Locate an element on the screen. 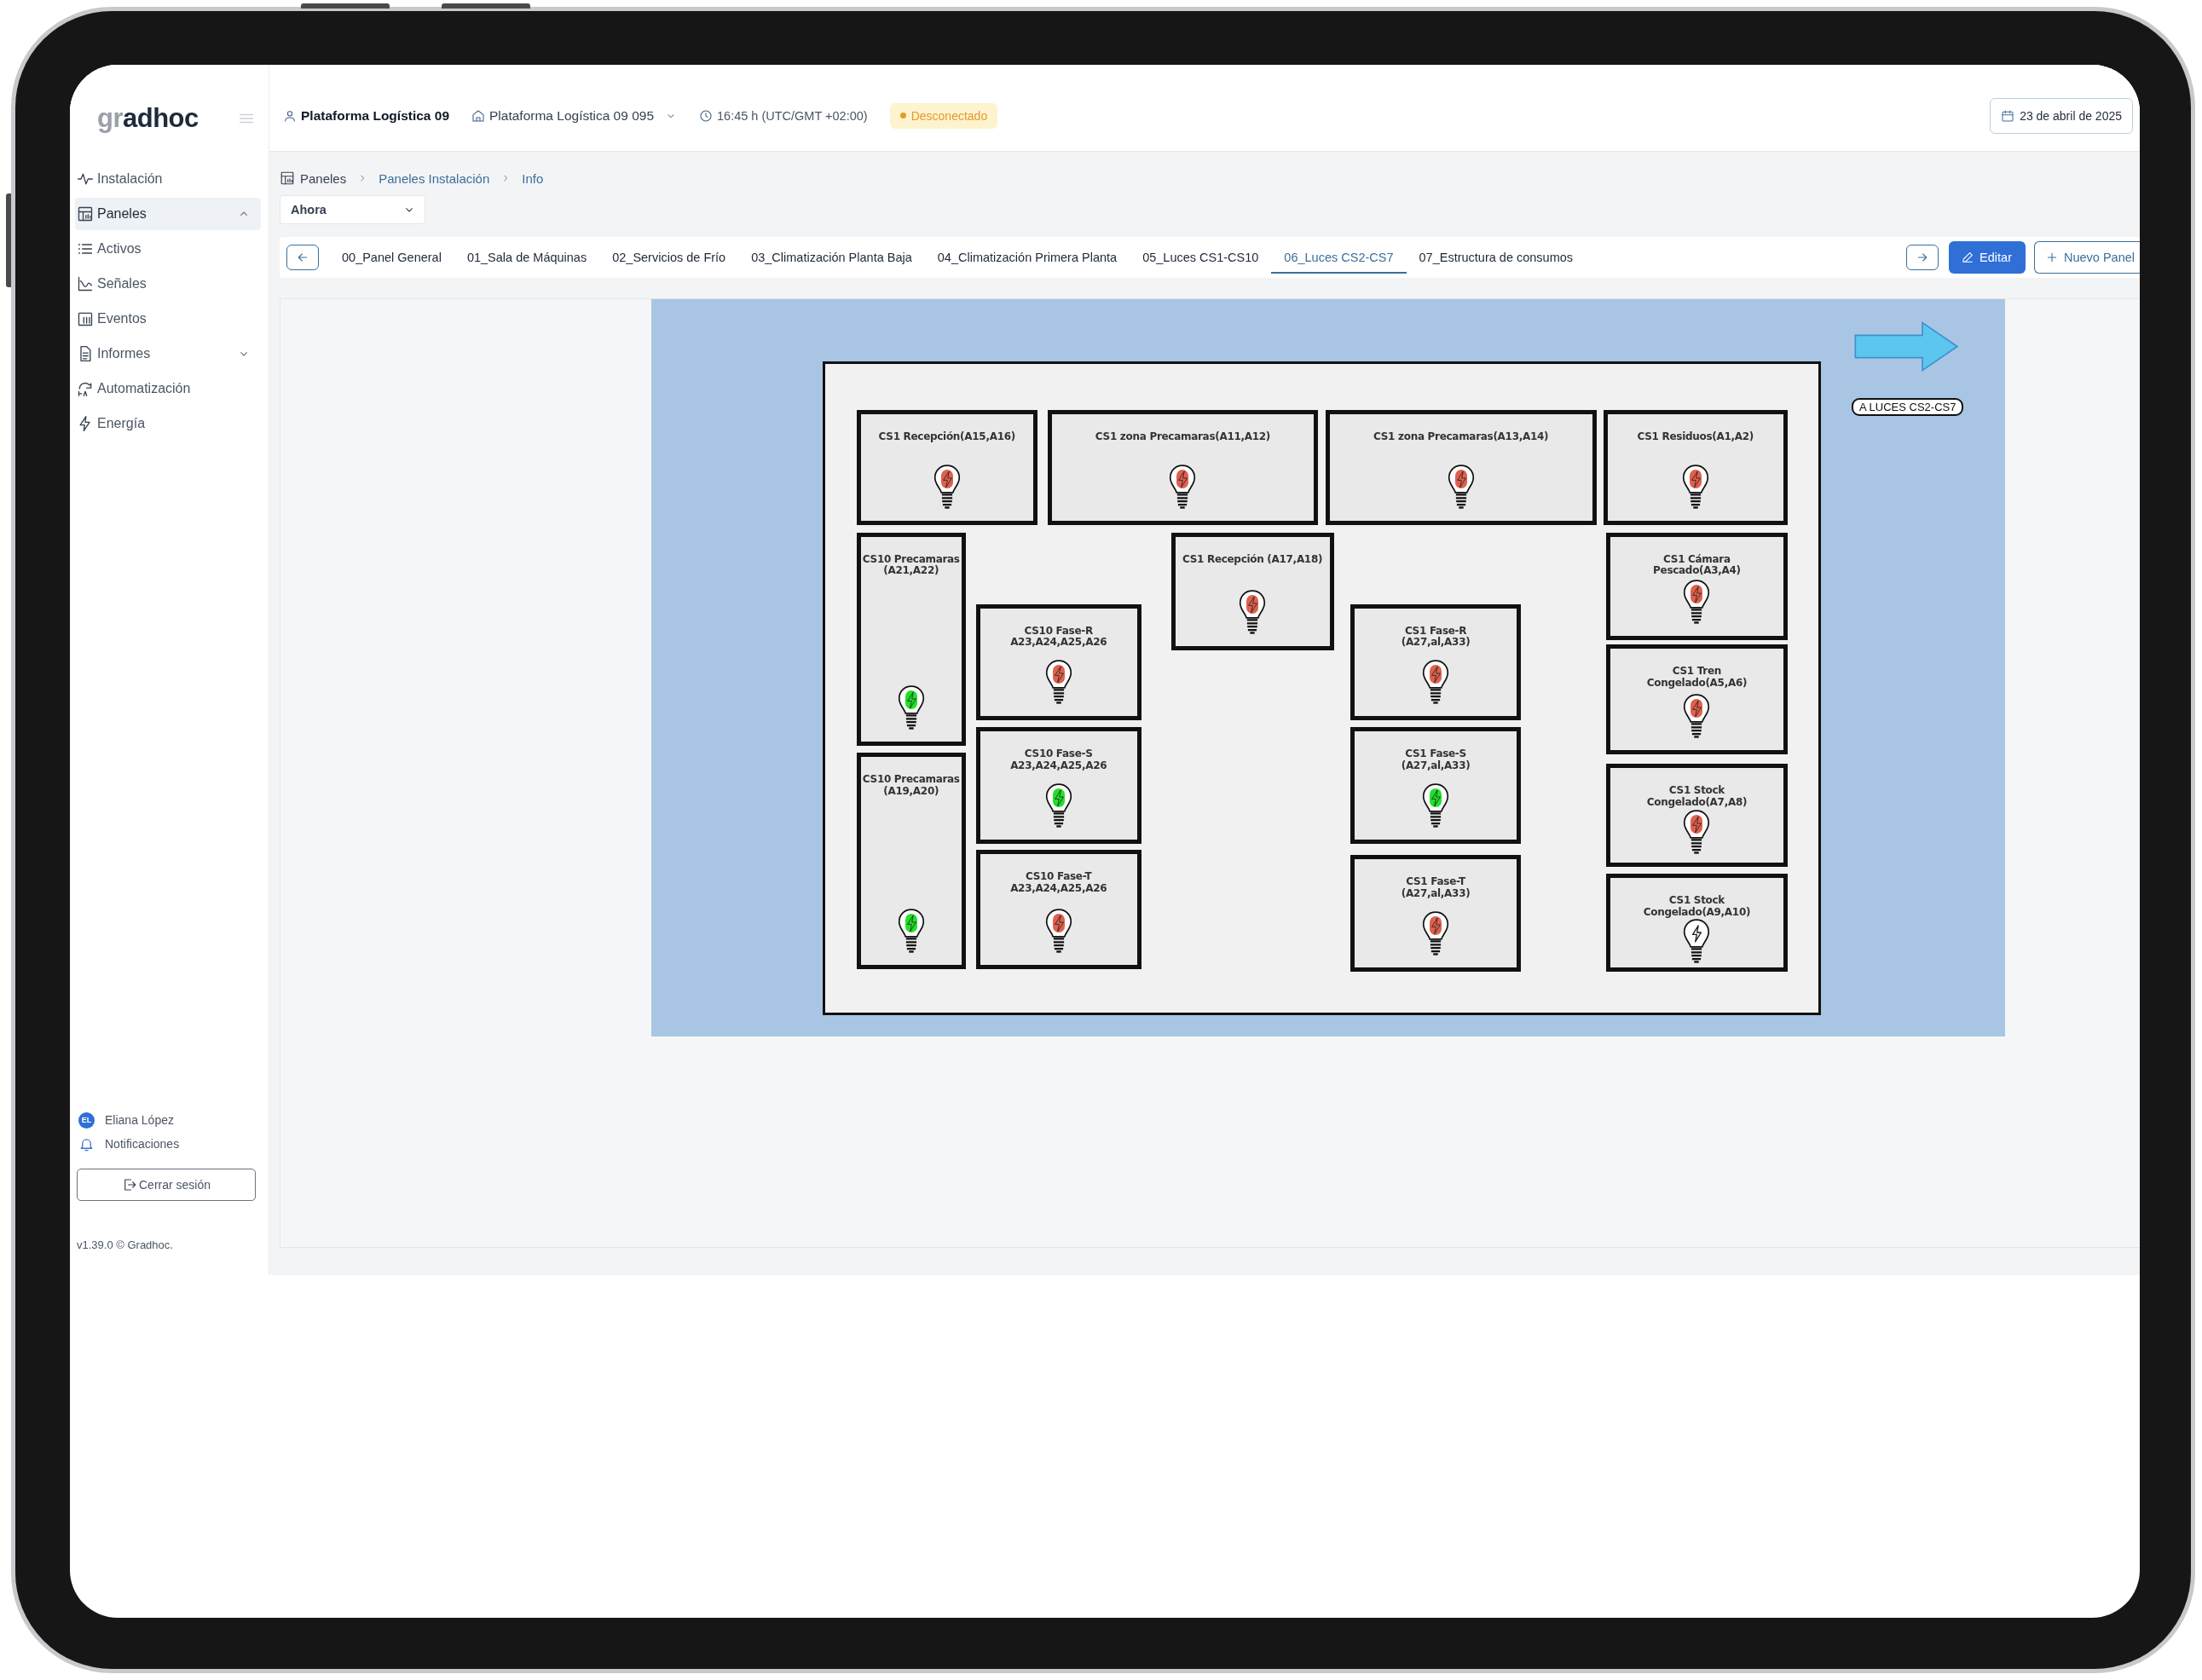  user-icon is located at coordinates (290, 115).